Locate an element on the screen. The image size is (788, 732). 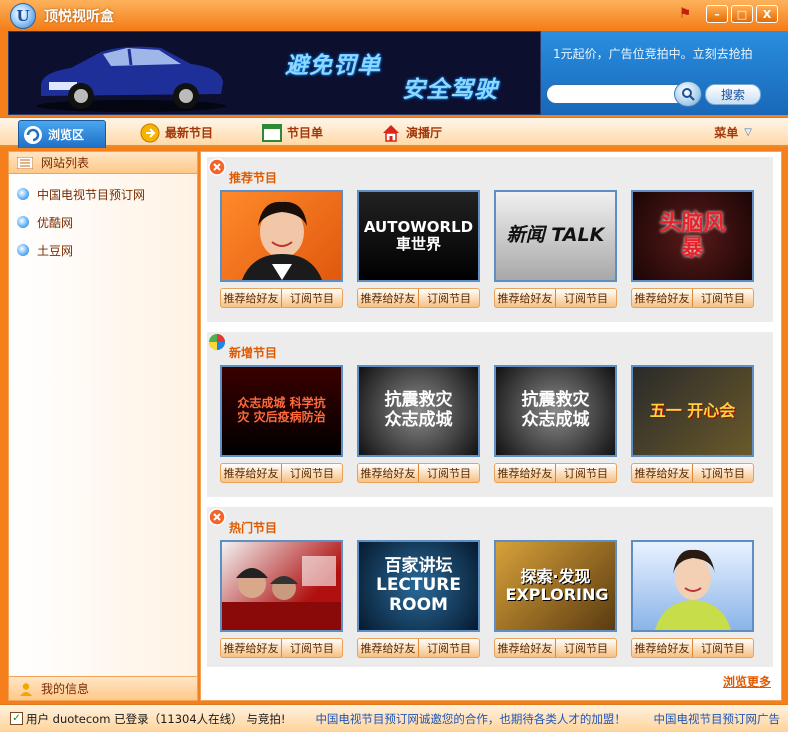
program-thumbnail: 探索·发现 EXPLORING is located at coordinates (555, 586).